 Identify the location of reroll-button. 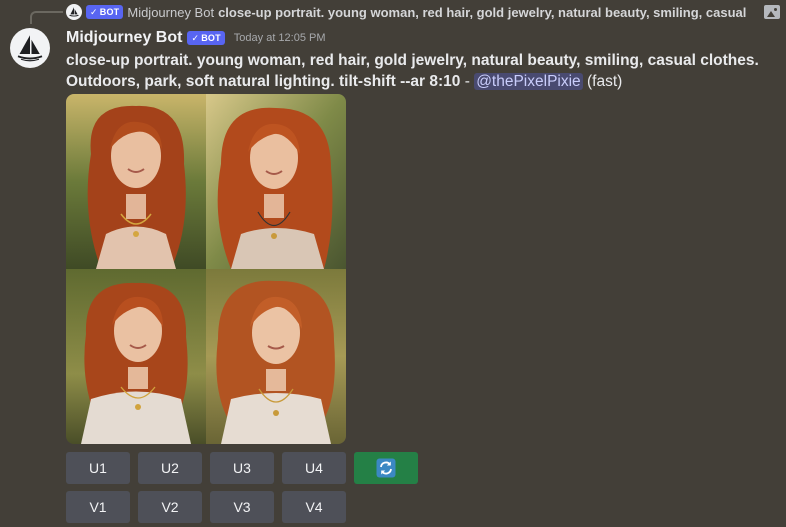
(386, 468).